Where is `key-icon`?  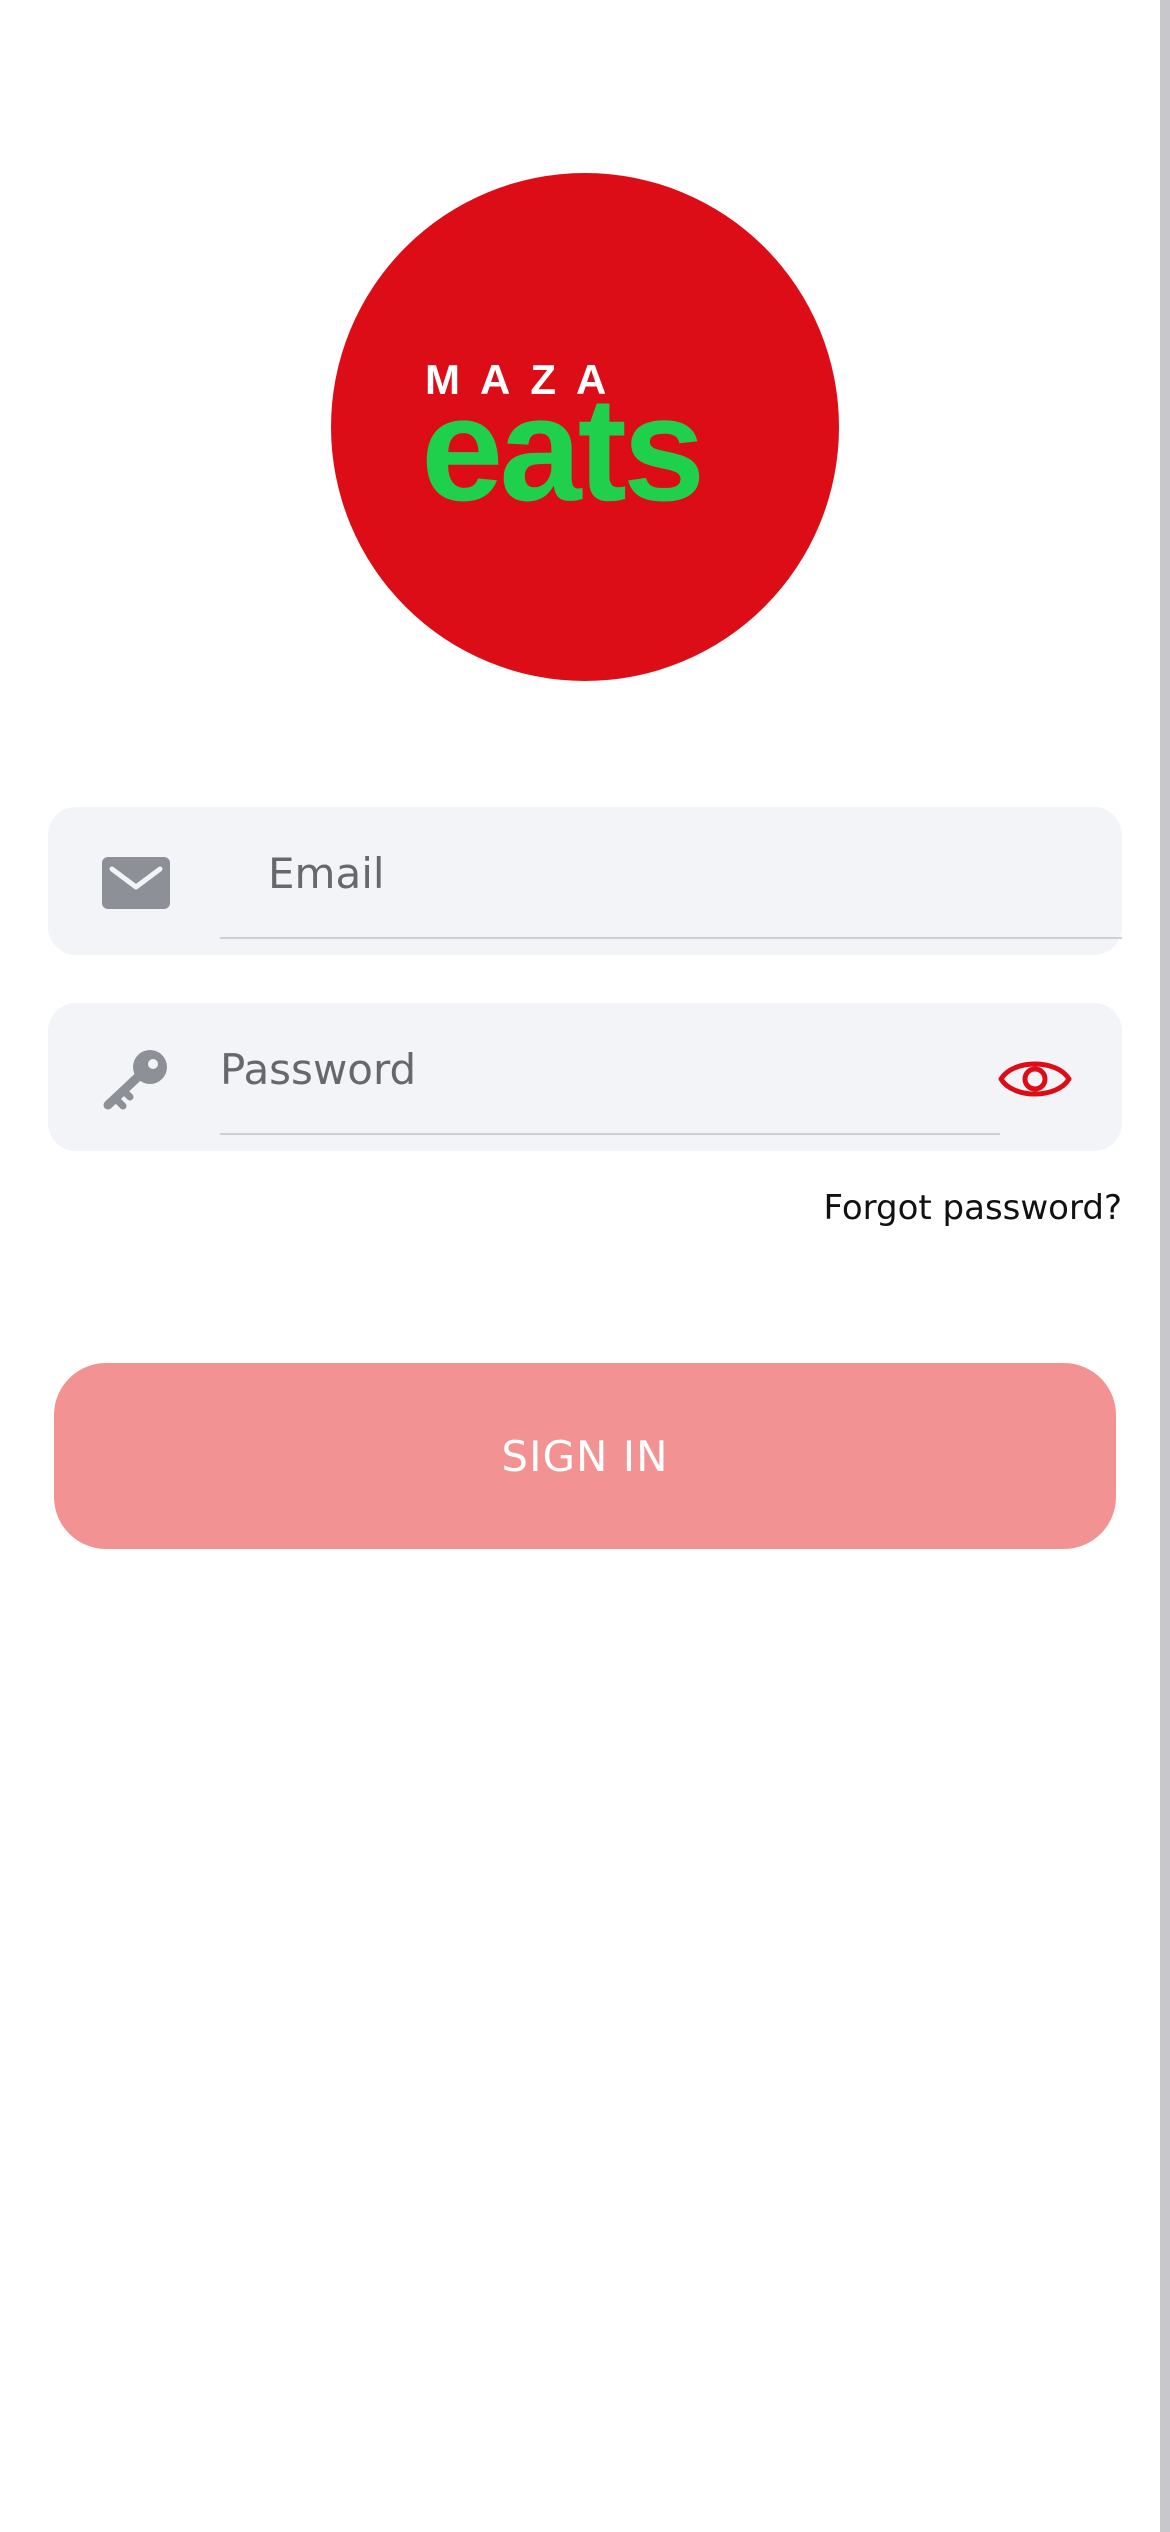
key-icon is located at coordinates (135, 1080).